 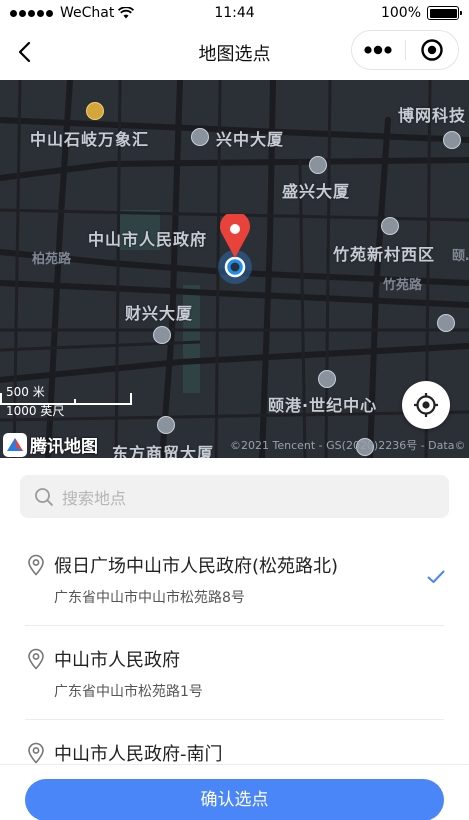 What do you see at coordinates (234, 673) in the screenshot?
I see `list-item: 中山市人民政府 广东省中山市松苑路1号` at bounding box center [234, 673].